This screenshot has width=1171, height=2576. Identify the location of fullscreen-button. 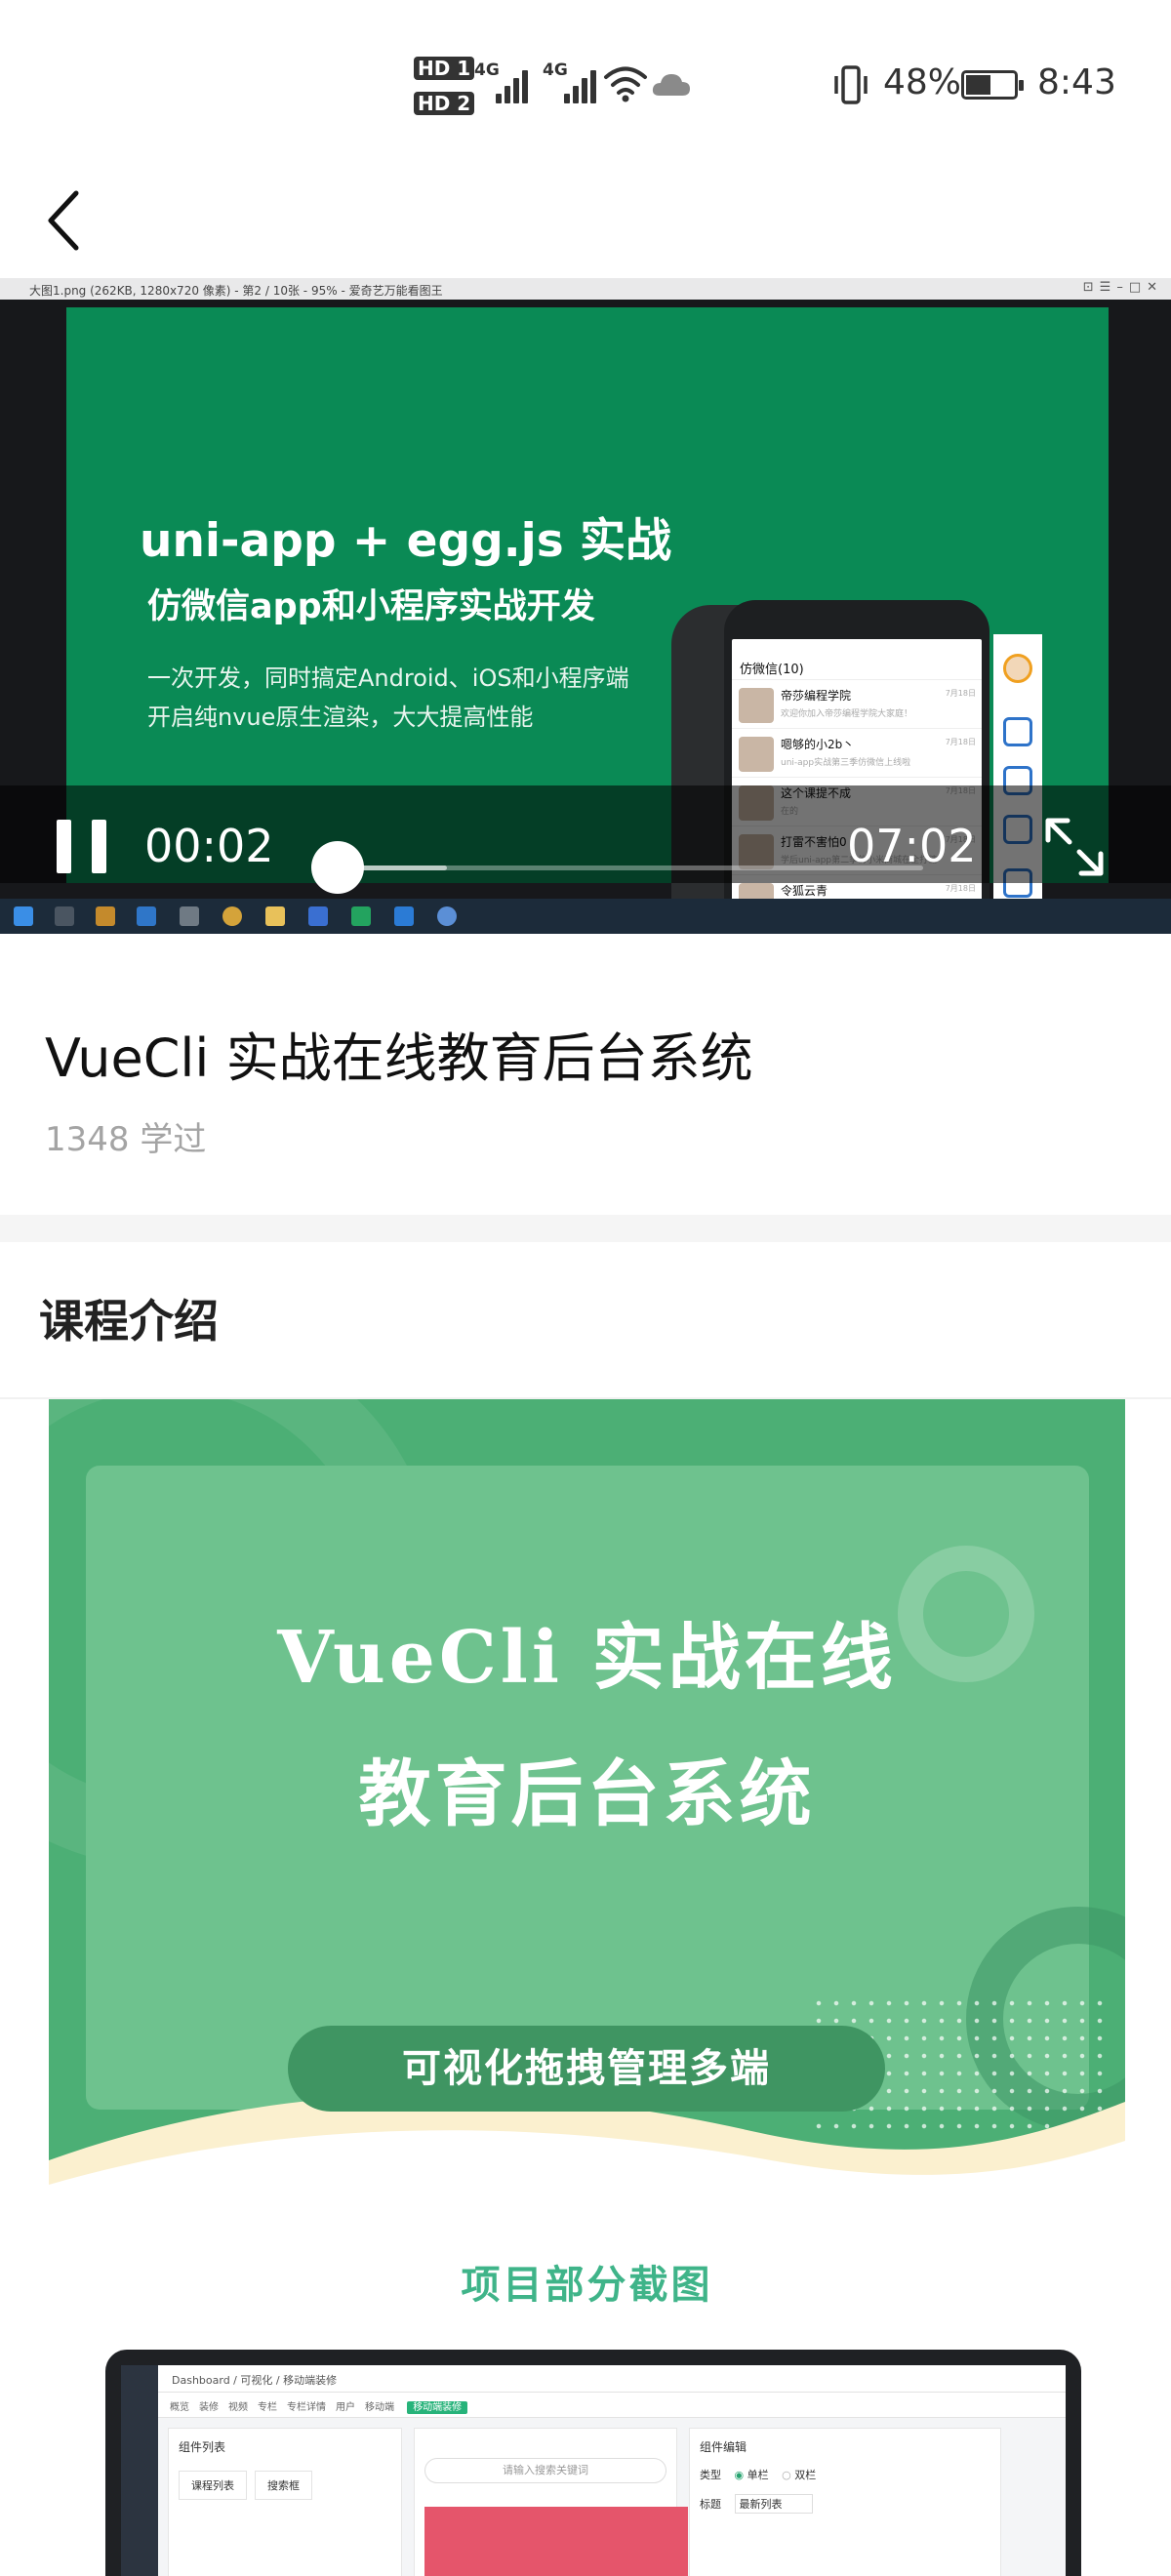
(1074, 847).